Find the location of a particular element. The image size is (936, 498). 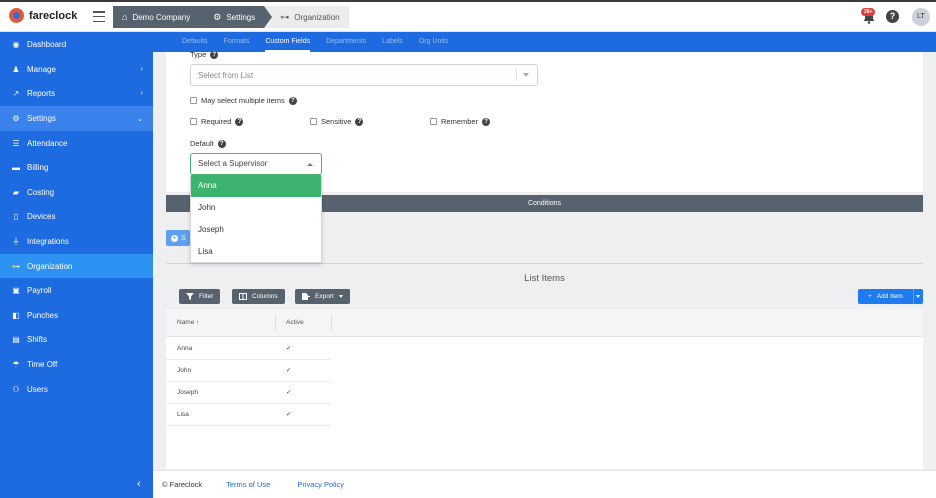

logo-icon is located at coordinates (16, 15).